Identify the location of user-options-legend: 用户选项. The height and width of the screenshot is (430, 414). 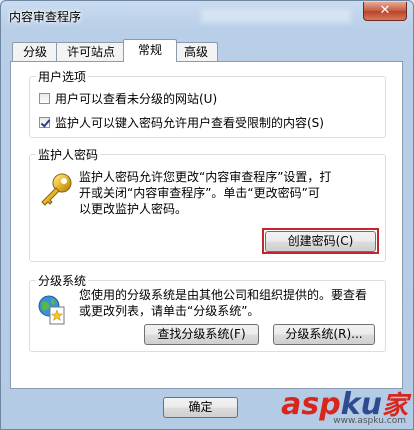
(62, 77).